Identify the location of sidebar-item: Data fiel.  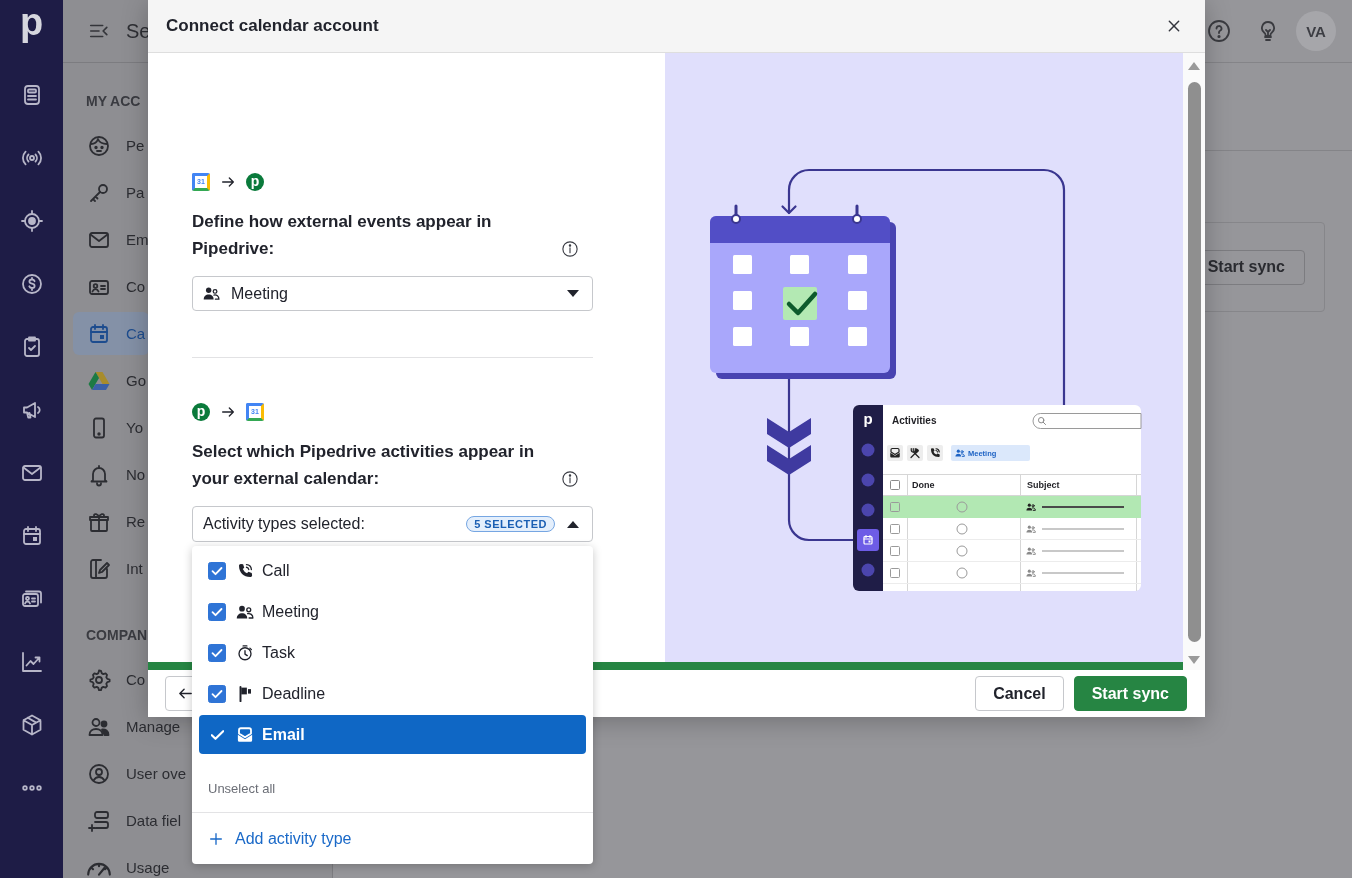
(129, 820).